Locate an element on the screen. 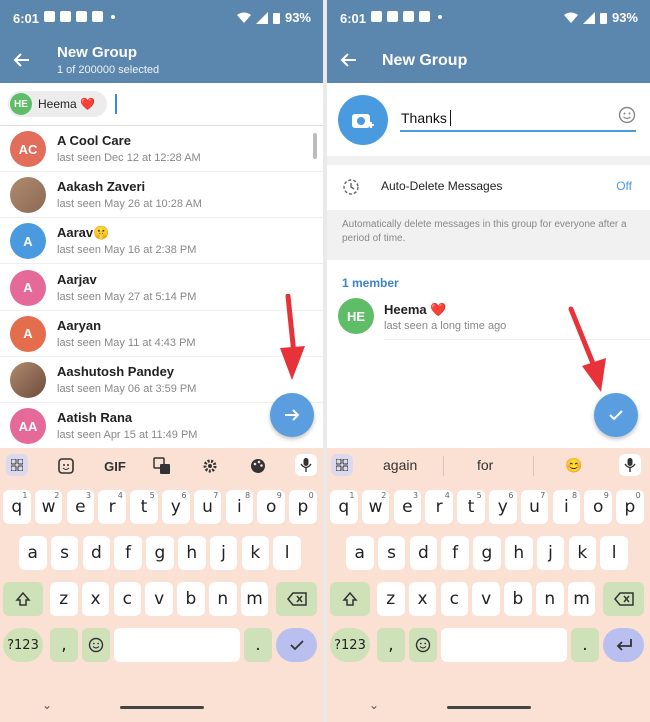 This screenshot has height=722, width=650. gif-button: GIF is located at coordinates (115, 466).